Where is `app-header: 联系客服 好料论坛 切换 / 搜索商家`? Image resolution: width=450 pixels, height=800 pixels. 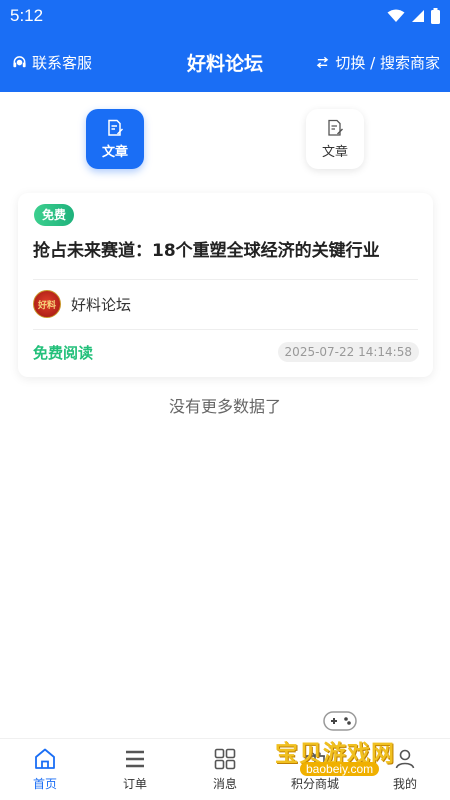
app-header: 联系客服 好料论坛 切换 / 搜索商家 is located at coordinates (225, 62).